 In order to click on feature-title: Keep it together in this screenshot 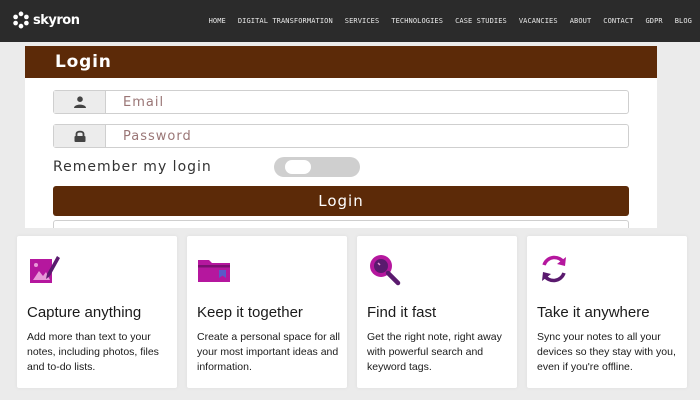, I will do `click(250, 312)`.